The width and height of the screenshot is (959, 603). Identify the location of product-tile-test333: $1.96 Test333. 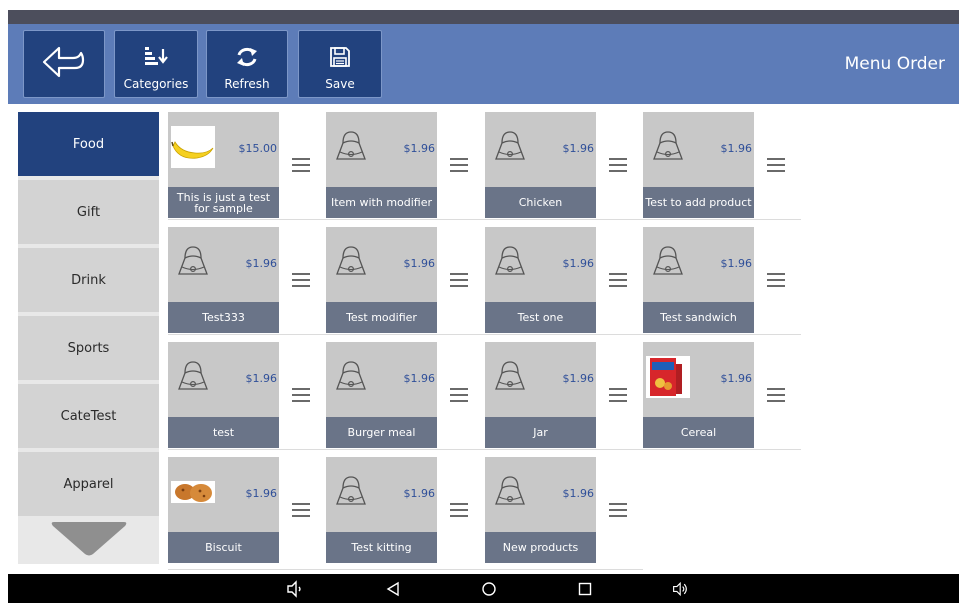
(223, 280).